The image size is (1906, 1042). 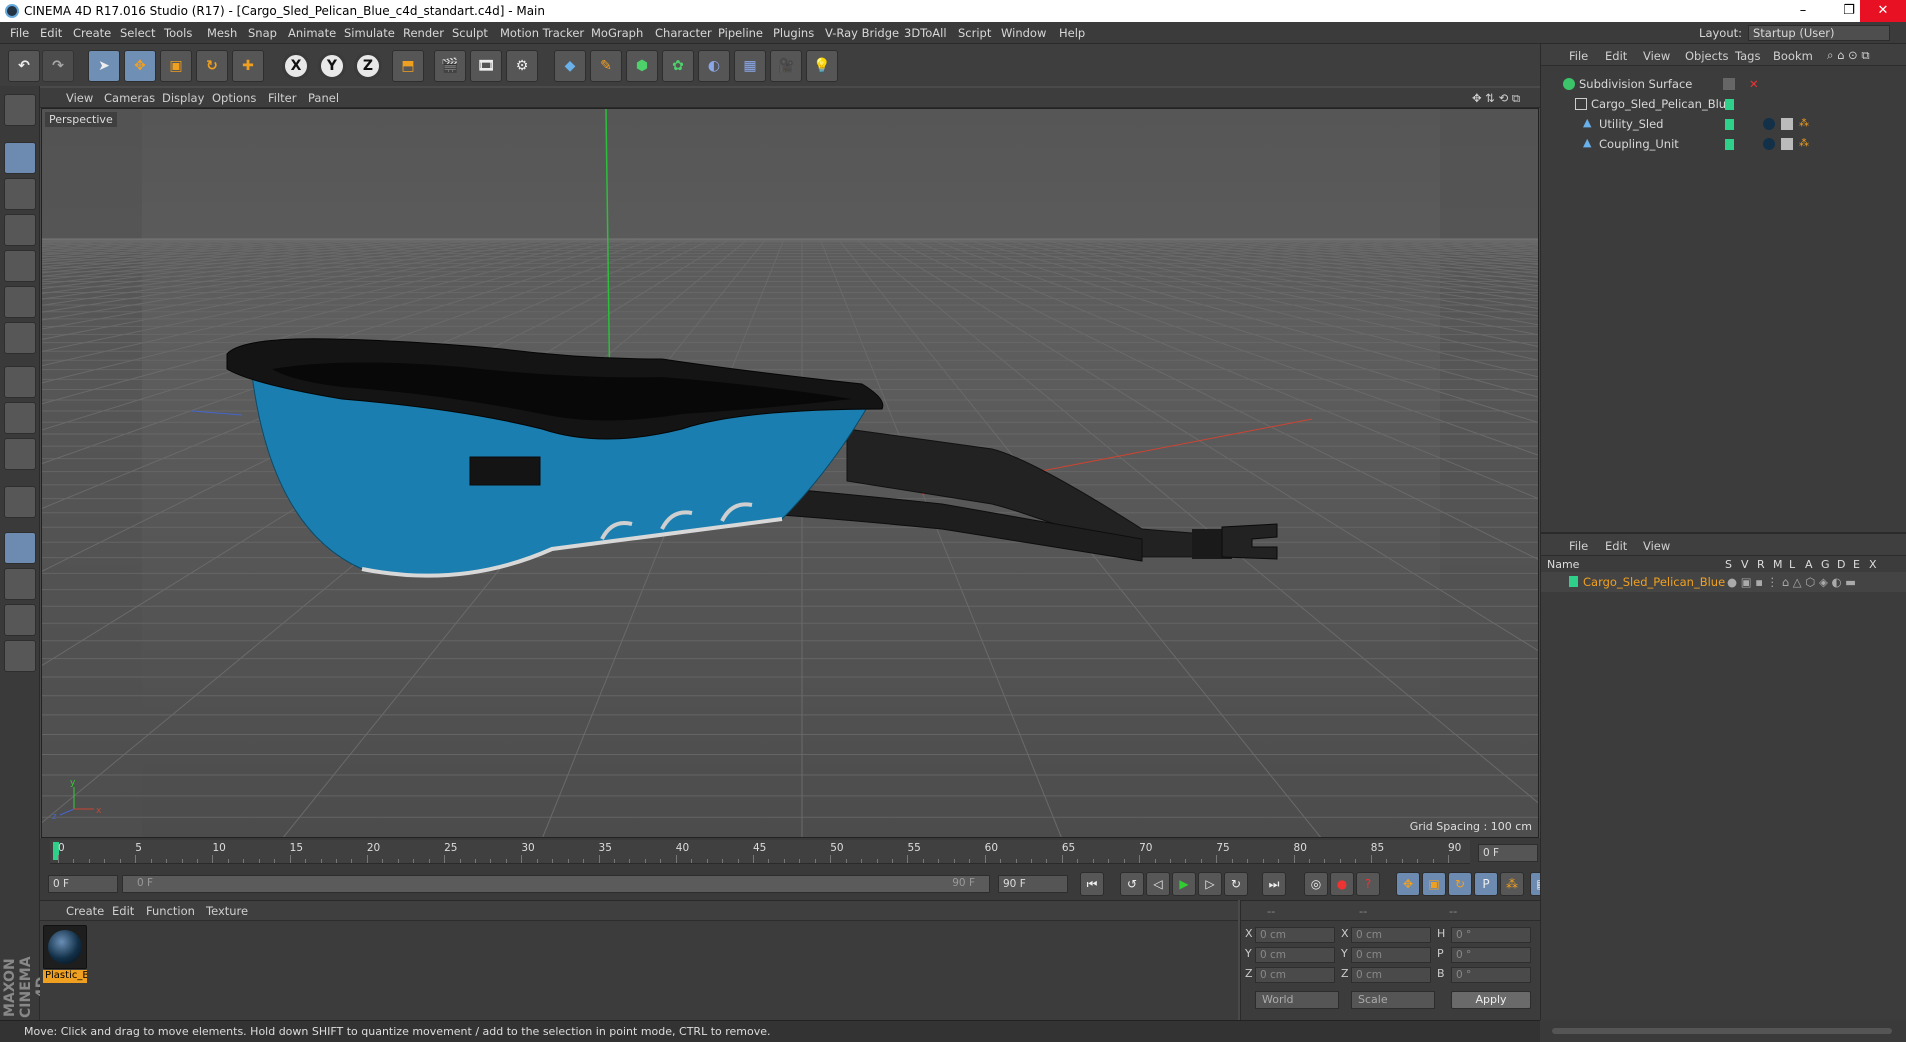 What do you see at coordinates (92, 33) in the screenshot?
I see `menu-create: Create` at bounding box center [92, 33].